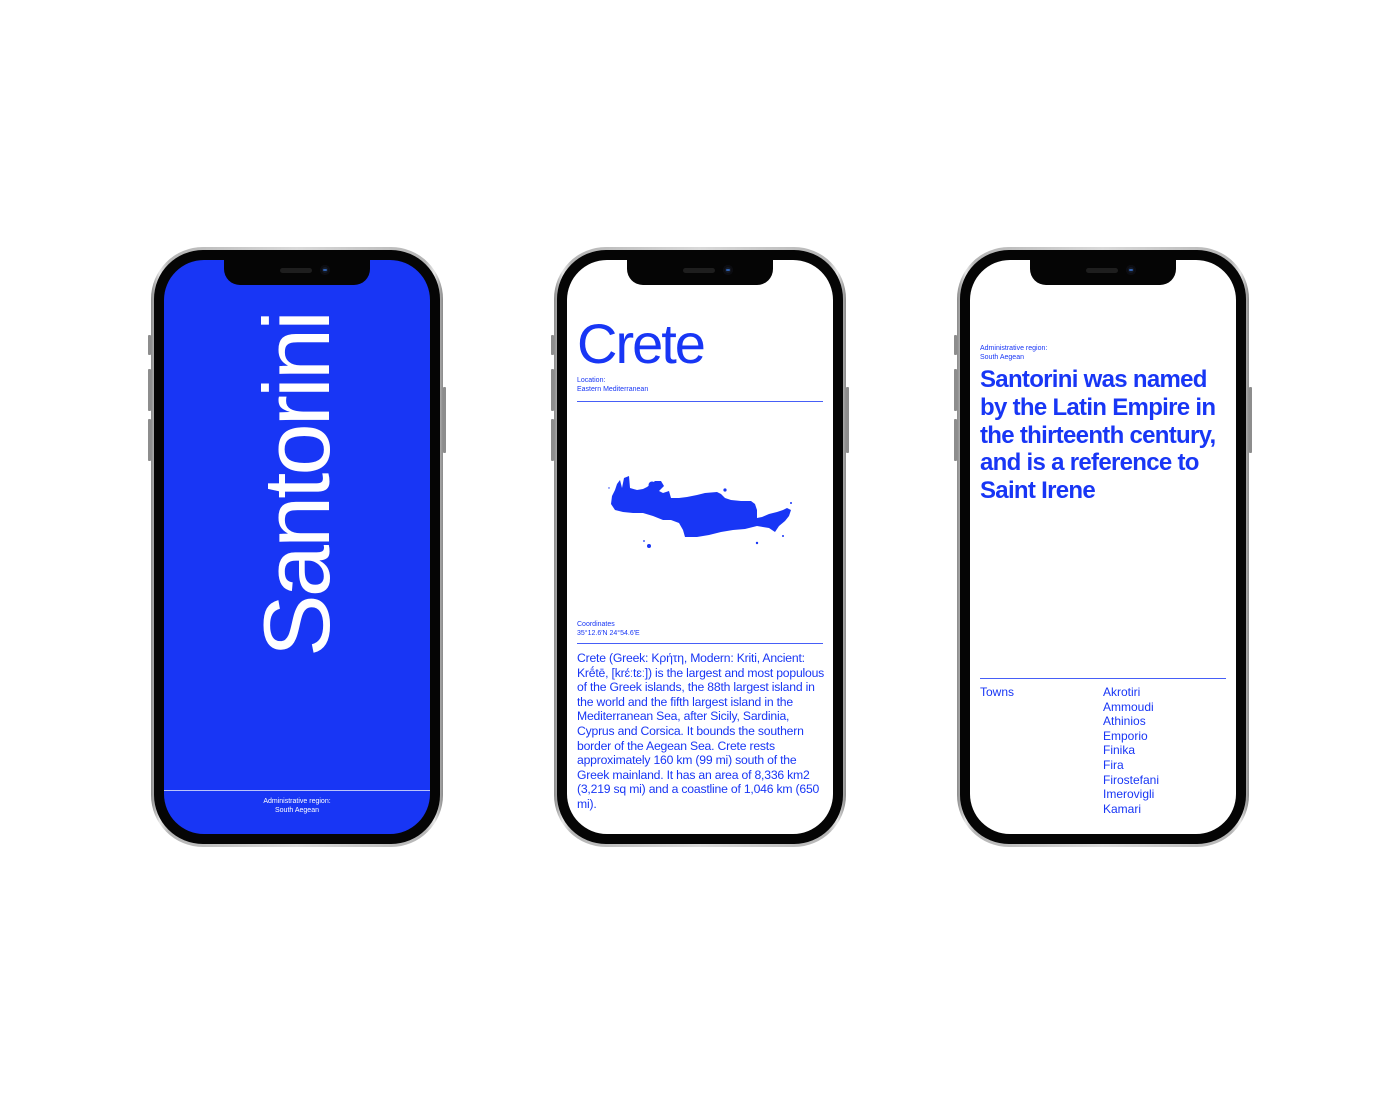  I want to click on page-title: Crete, so click(641, 343).